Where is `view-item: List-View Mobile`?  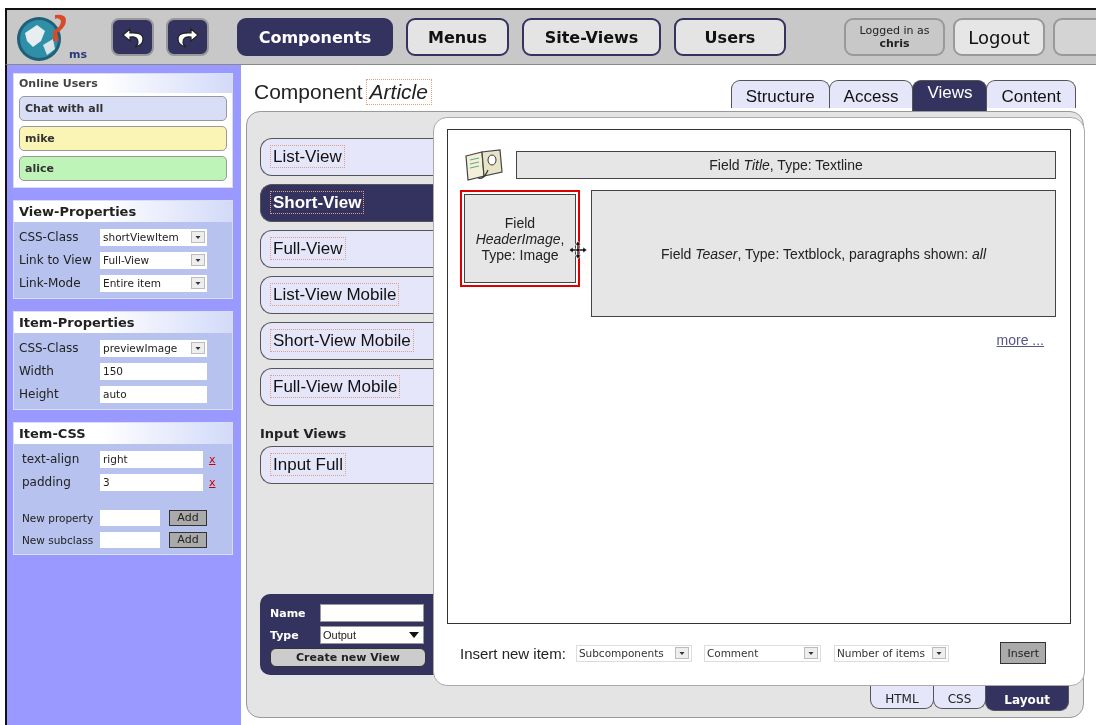
view-item: List-View Mobile is located at coordinates (347, 295).